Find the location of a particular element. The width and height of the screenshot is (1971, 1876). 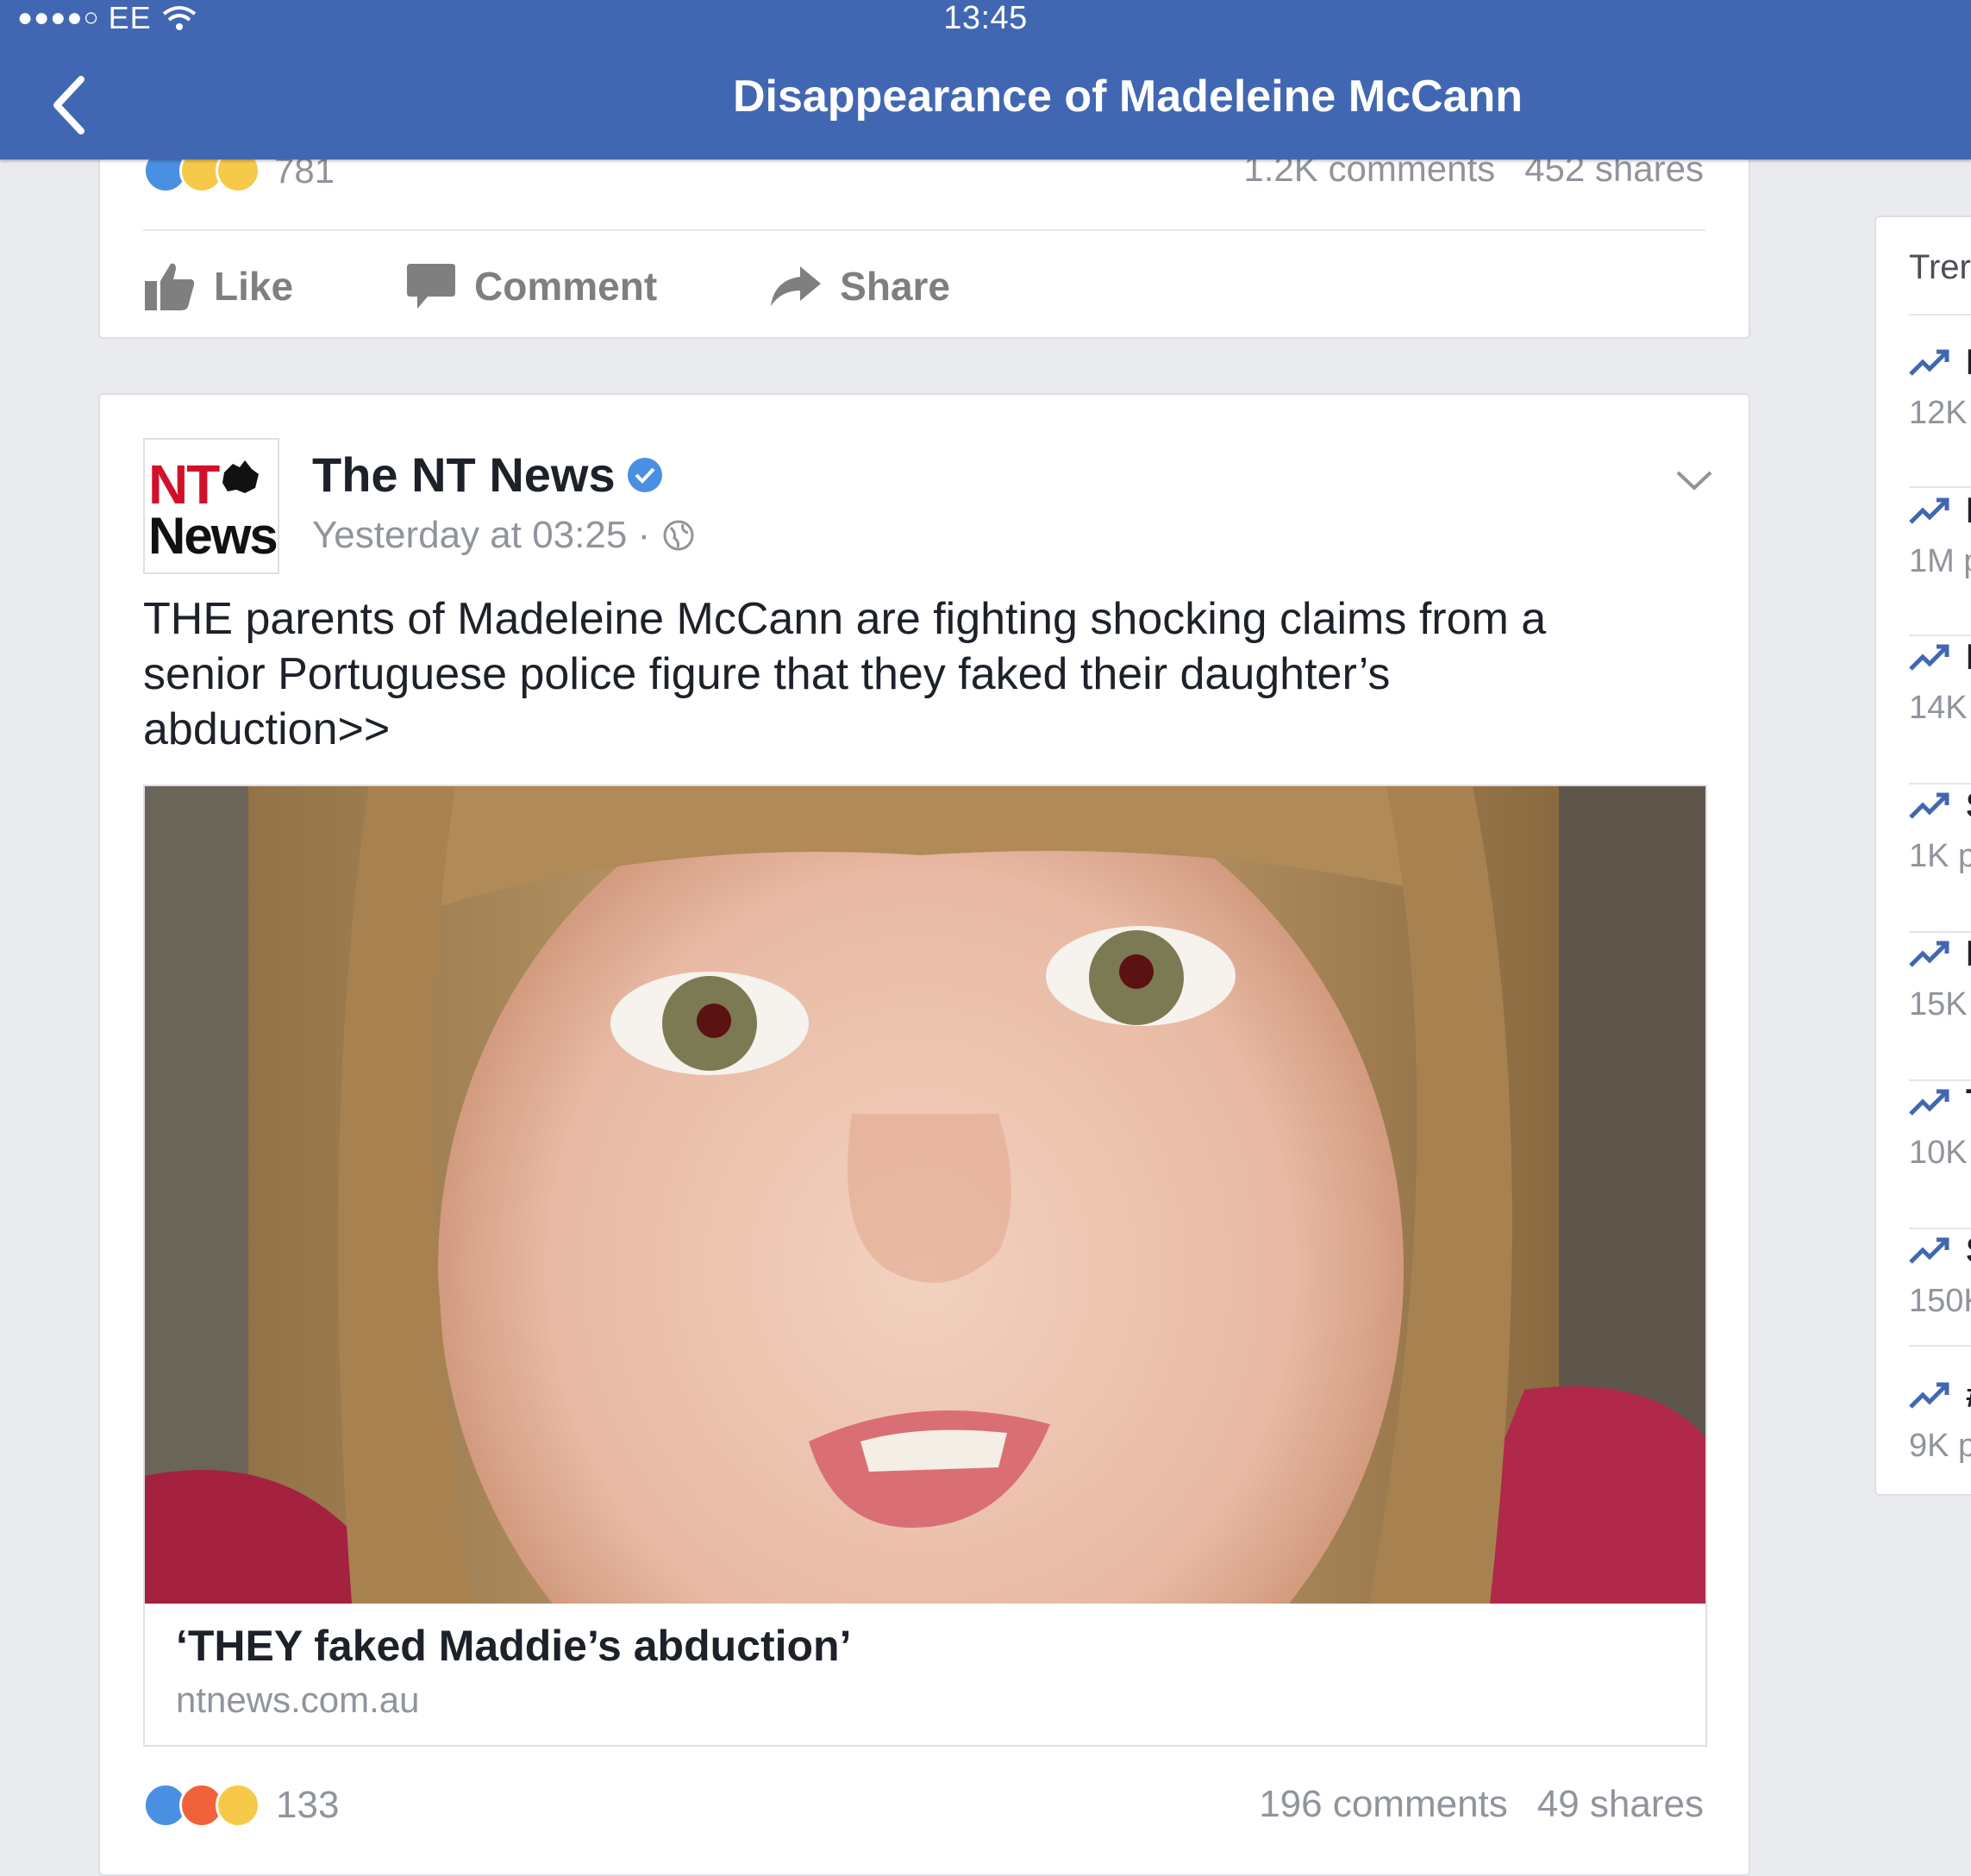

logo-text-nt: NT is located at coordinates (184, 484).